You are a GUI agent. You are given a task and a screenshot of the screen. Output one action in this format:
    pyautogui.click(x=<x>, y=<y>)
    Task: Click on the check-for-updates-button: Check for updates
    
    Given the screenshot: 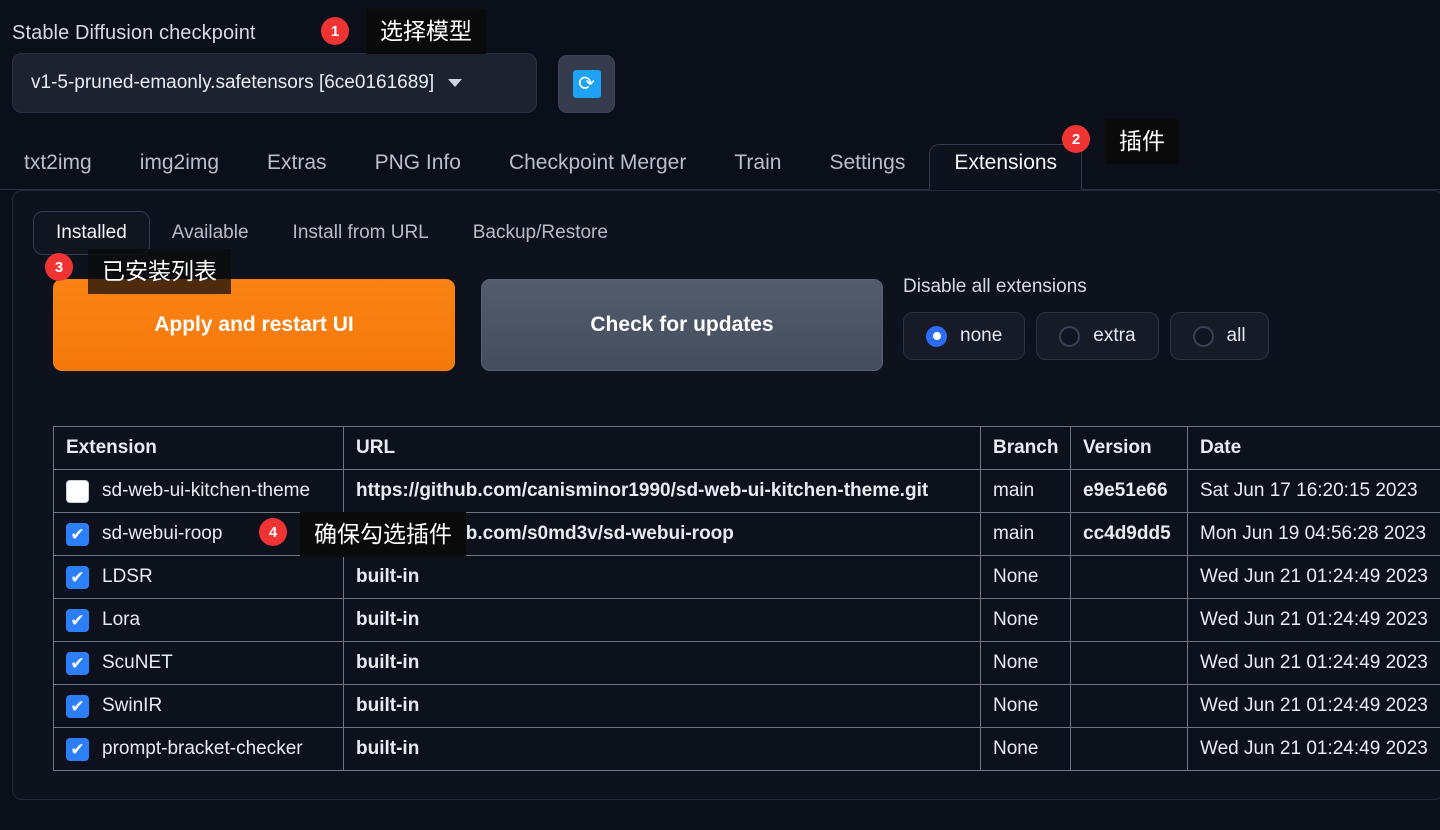 What is the action you would take?
    pyautogui.click(x=682, y=325)
    